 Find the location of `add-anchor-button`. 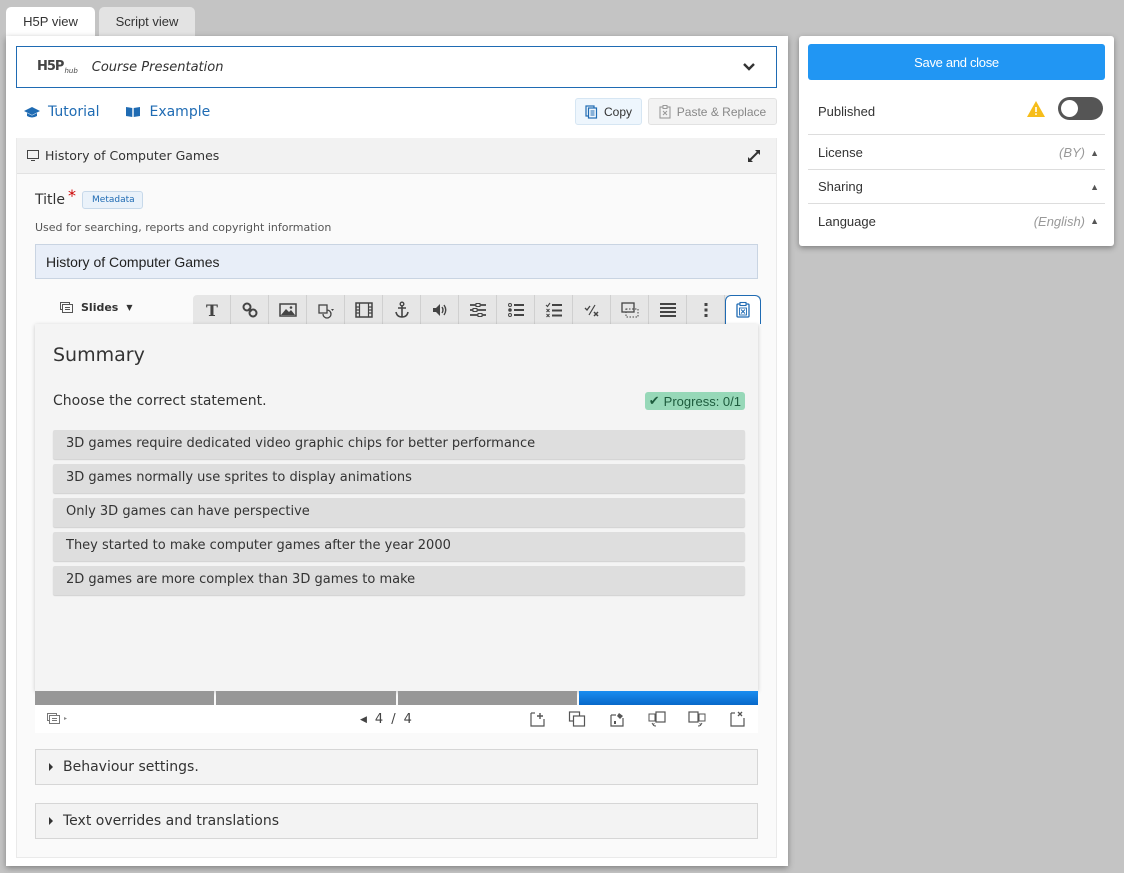

add-anchor-button is located at coordinates (402, 309).